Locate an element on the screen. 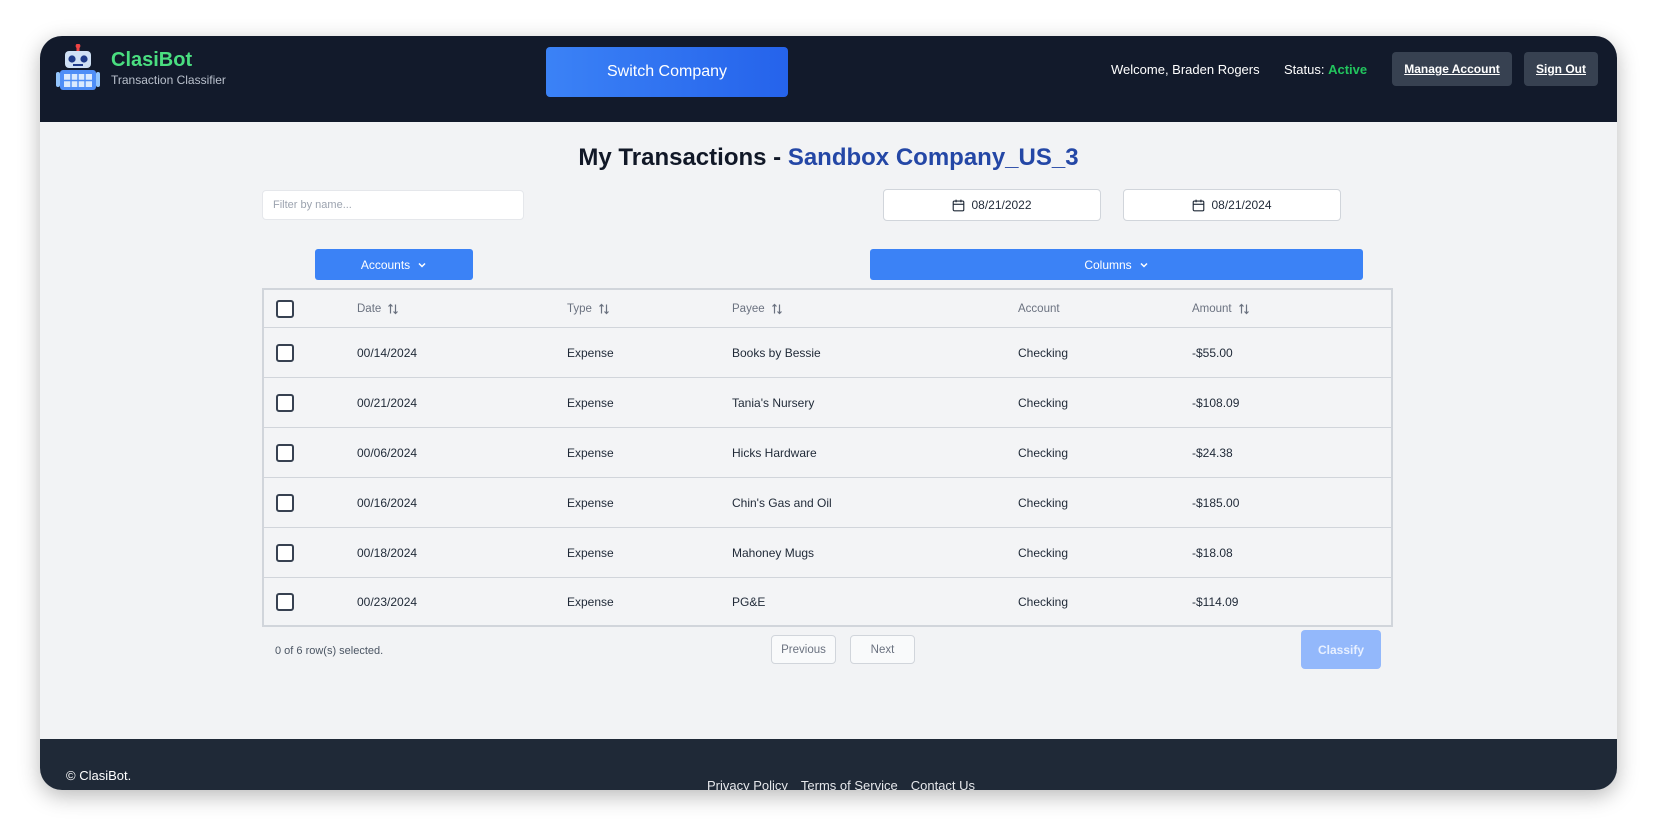  column-label: Payee is located at coordinates (748, 308).